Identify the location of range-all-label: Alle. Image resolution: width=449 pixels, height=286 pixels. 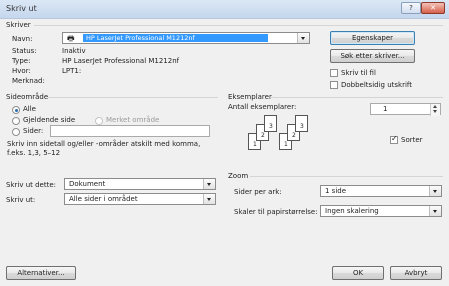
(29, 109).